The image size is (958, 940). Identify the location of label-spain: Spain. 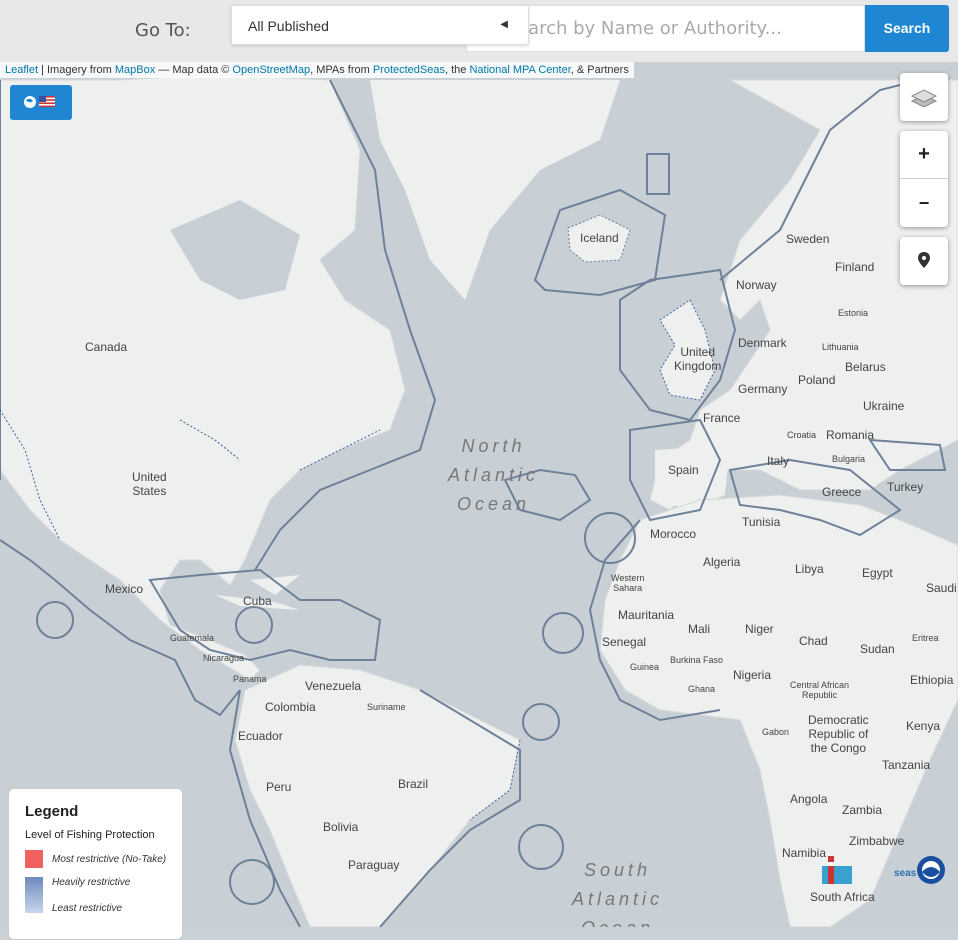
(683, 470).